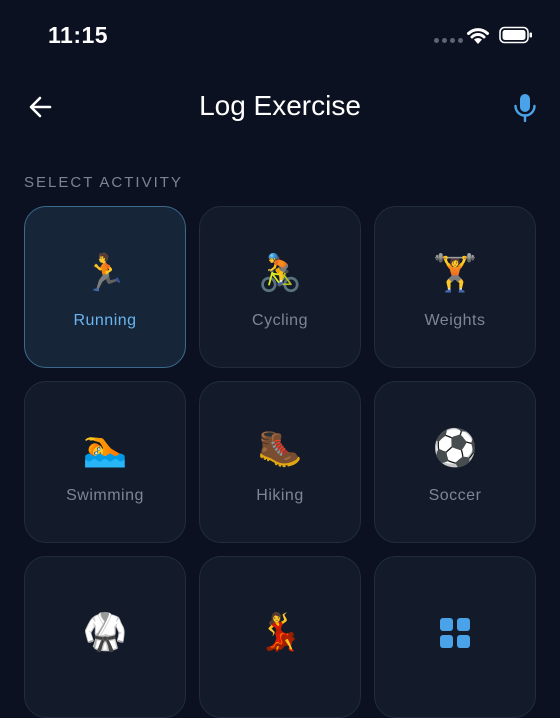 This screenshot has width=560, height=718. I want to click on section-label: SELECT ACTIVITY, so click(103, 182).